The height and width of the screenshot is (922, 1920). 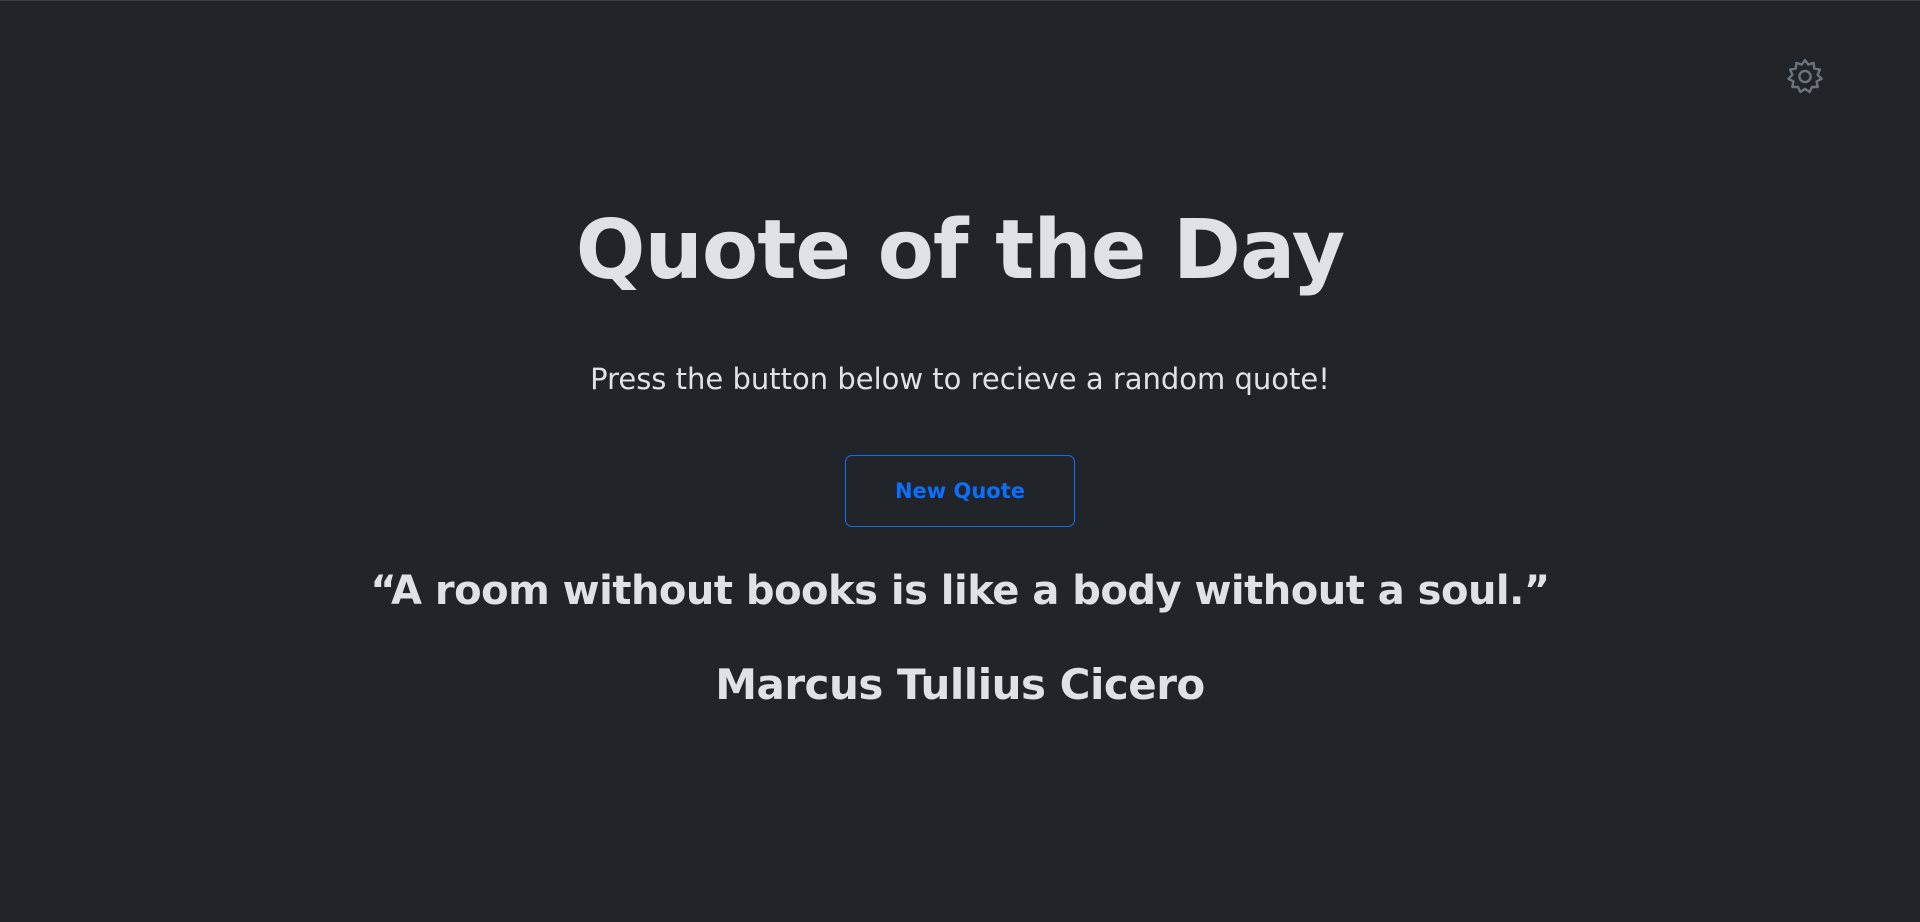 I want to click on settings-button, so click(x=1805, y=77).